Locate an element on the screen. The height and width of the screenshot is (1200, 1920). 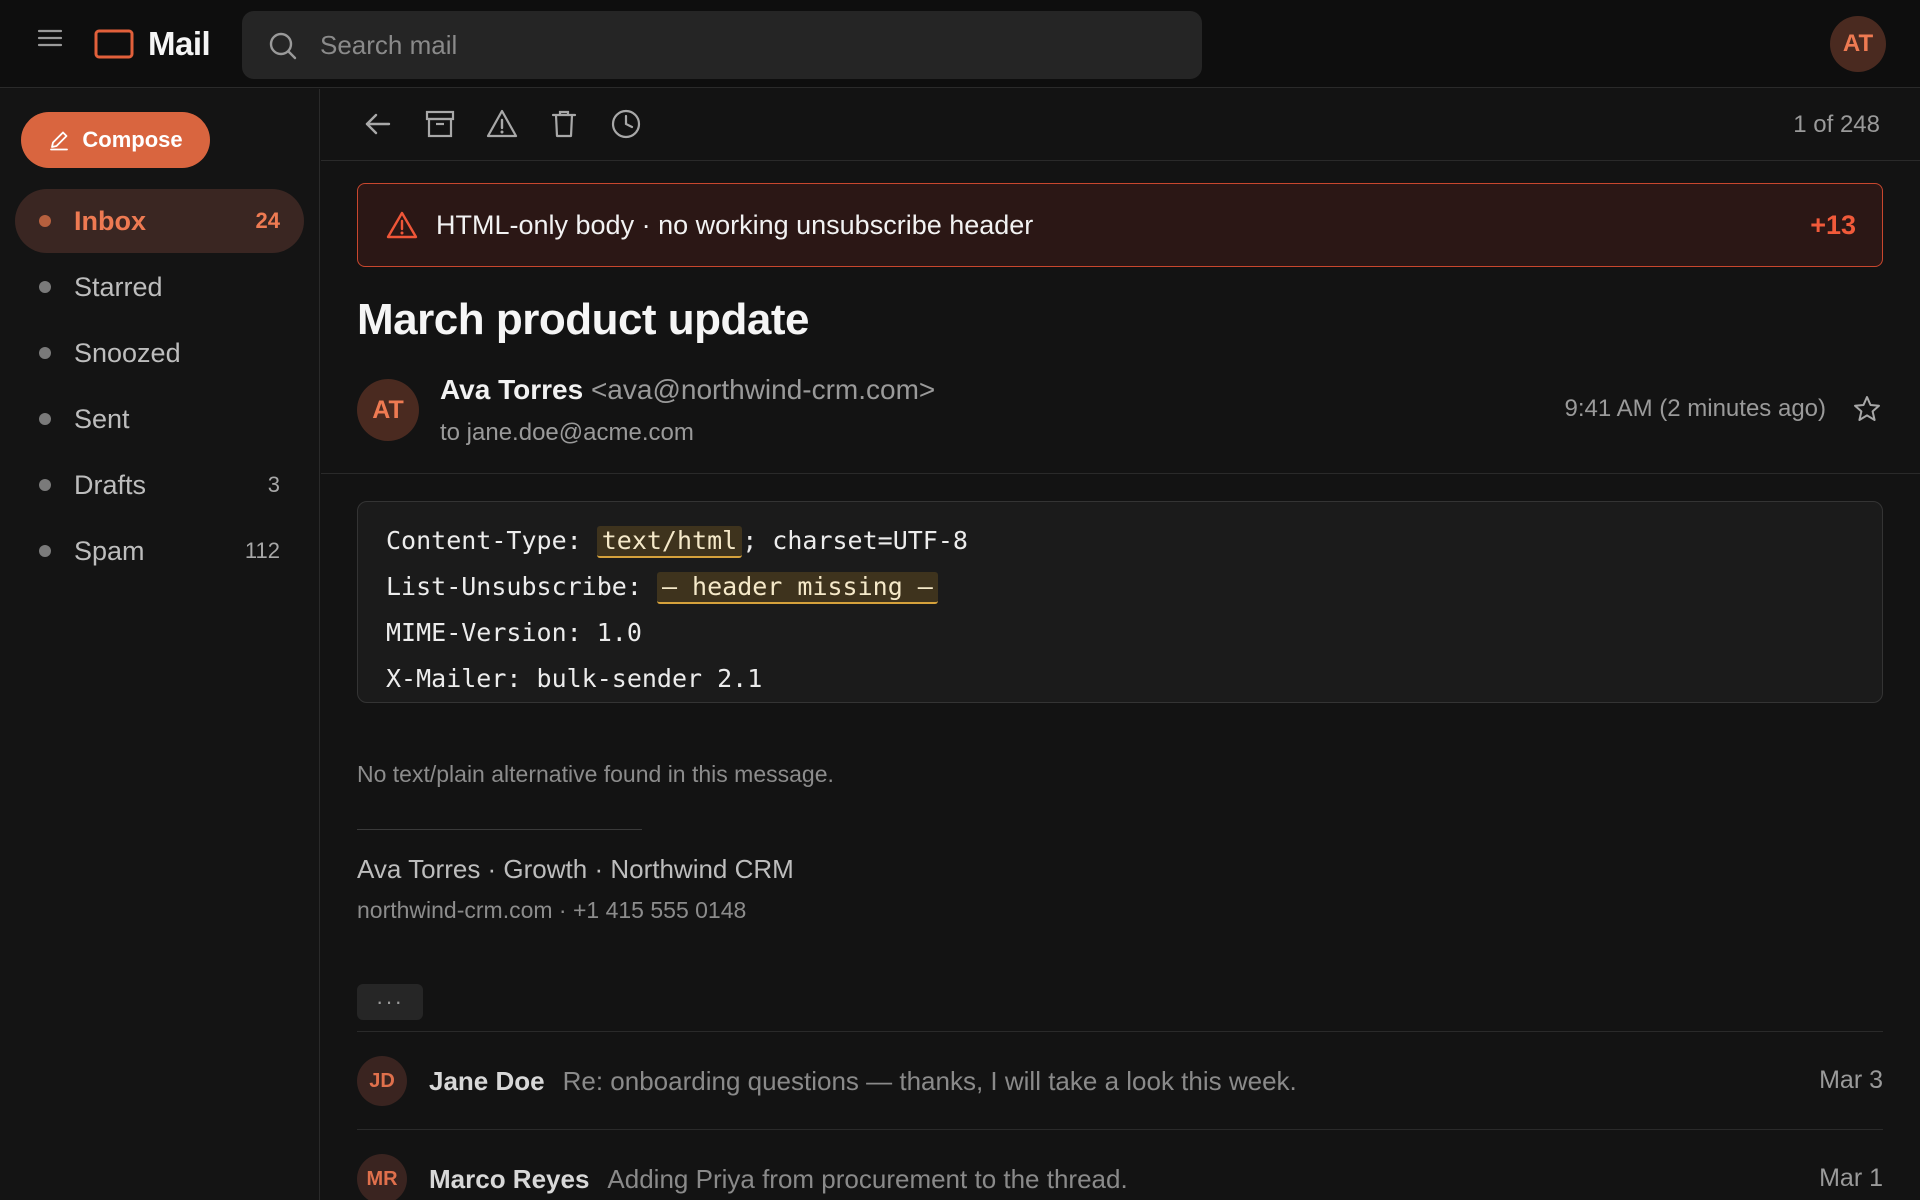
sender-line: Ava Torres <ava@northwind-crm.com> is located at coordinates (687, 390).